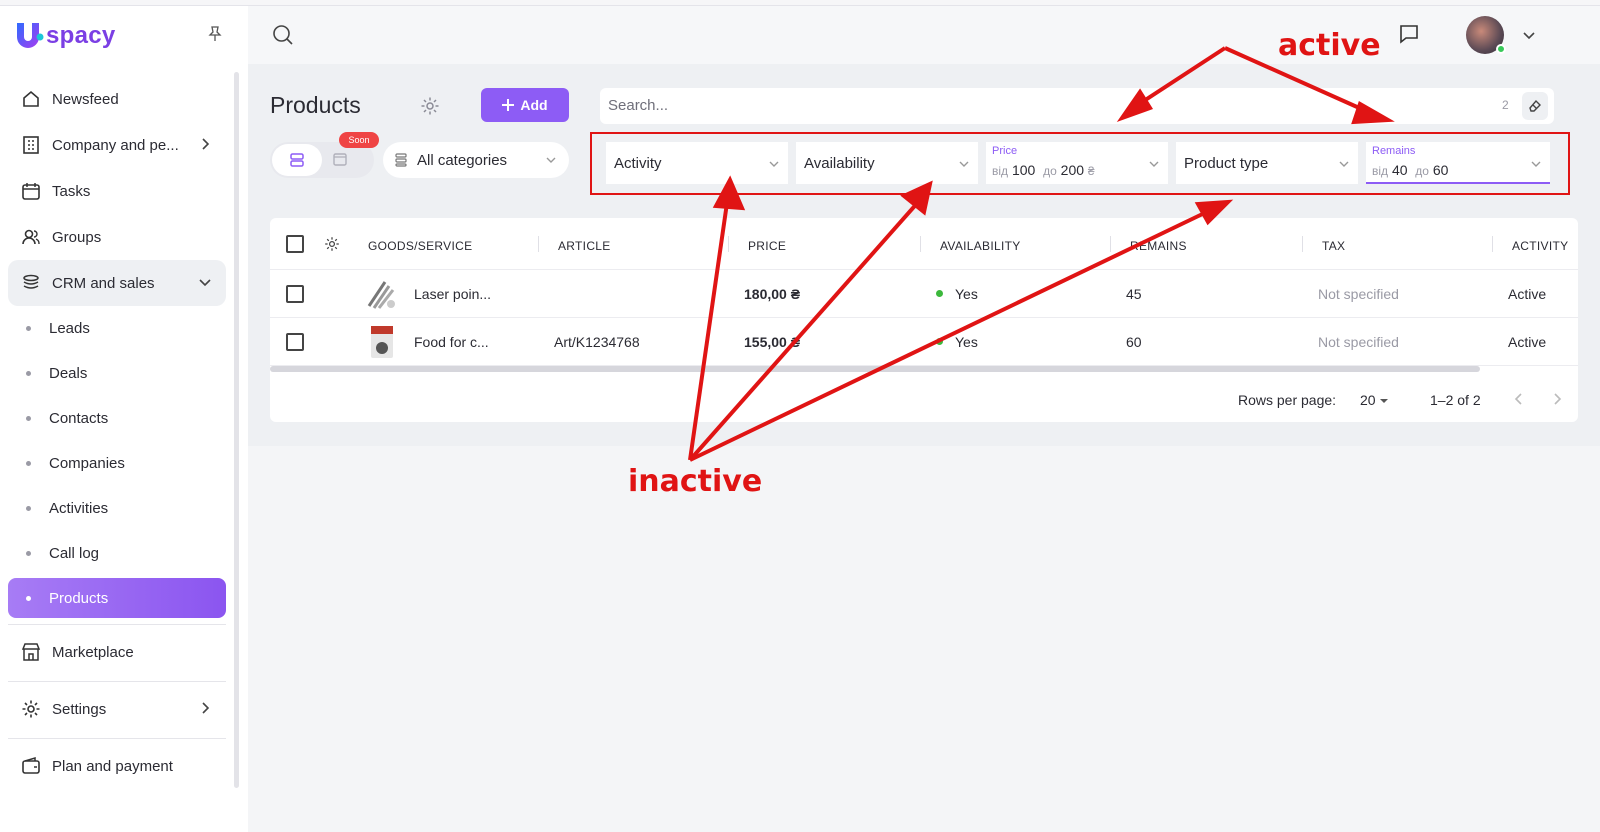 The width and height of the screenshot is (1600, 832). I want to click on arrow-inactive-activity, so click(709, 328).